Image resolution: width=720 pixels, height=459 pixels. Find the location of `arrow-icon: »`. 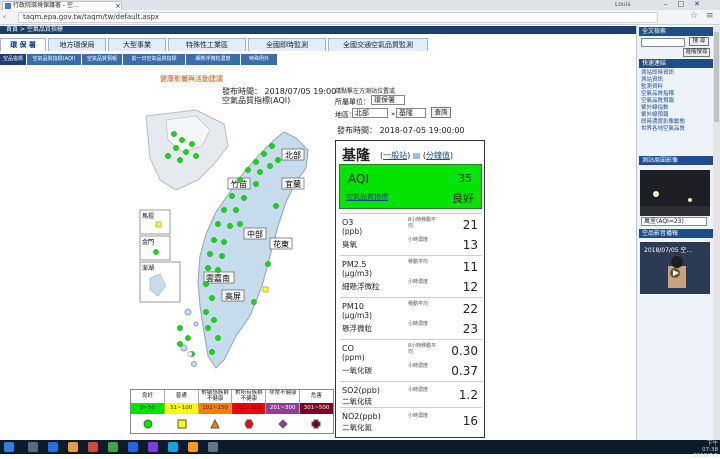

arrow-icon: » is located at coordinates (393, 114).